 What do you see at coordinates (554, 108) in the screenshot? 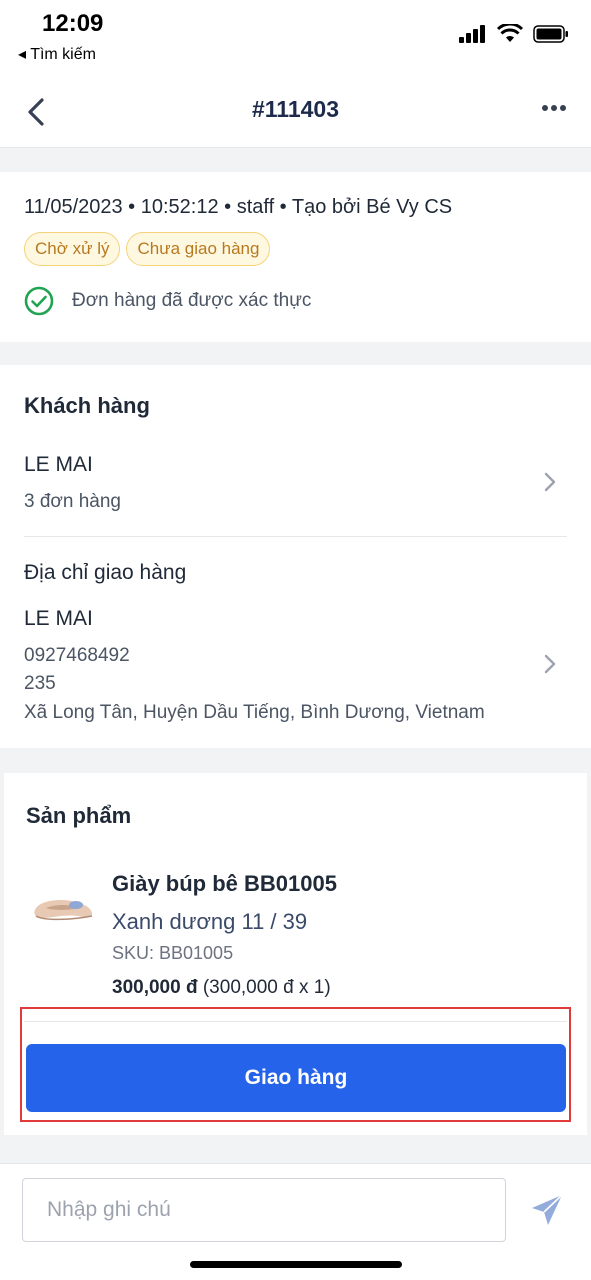
I see `more-options-icon` at bounding box center [554, 108].